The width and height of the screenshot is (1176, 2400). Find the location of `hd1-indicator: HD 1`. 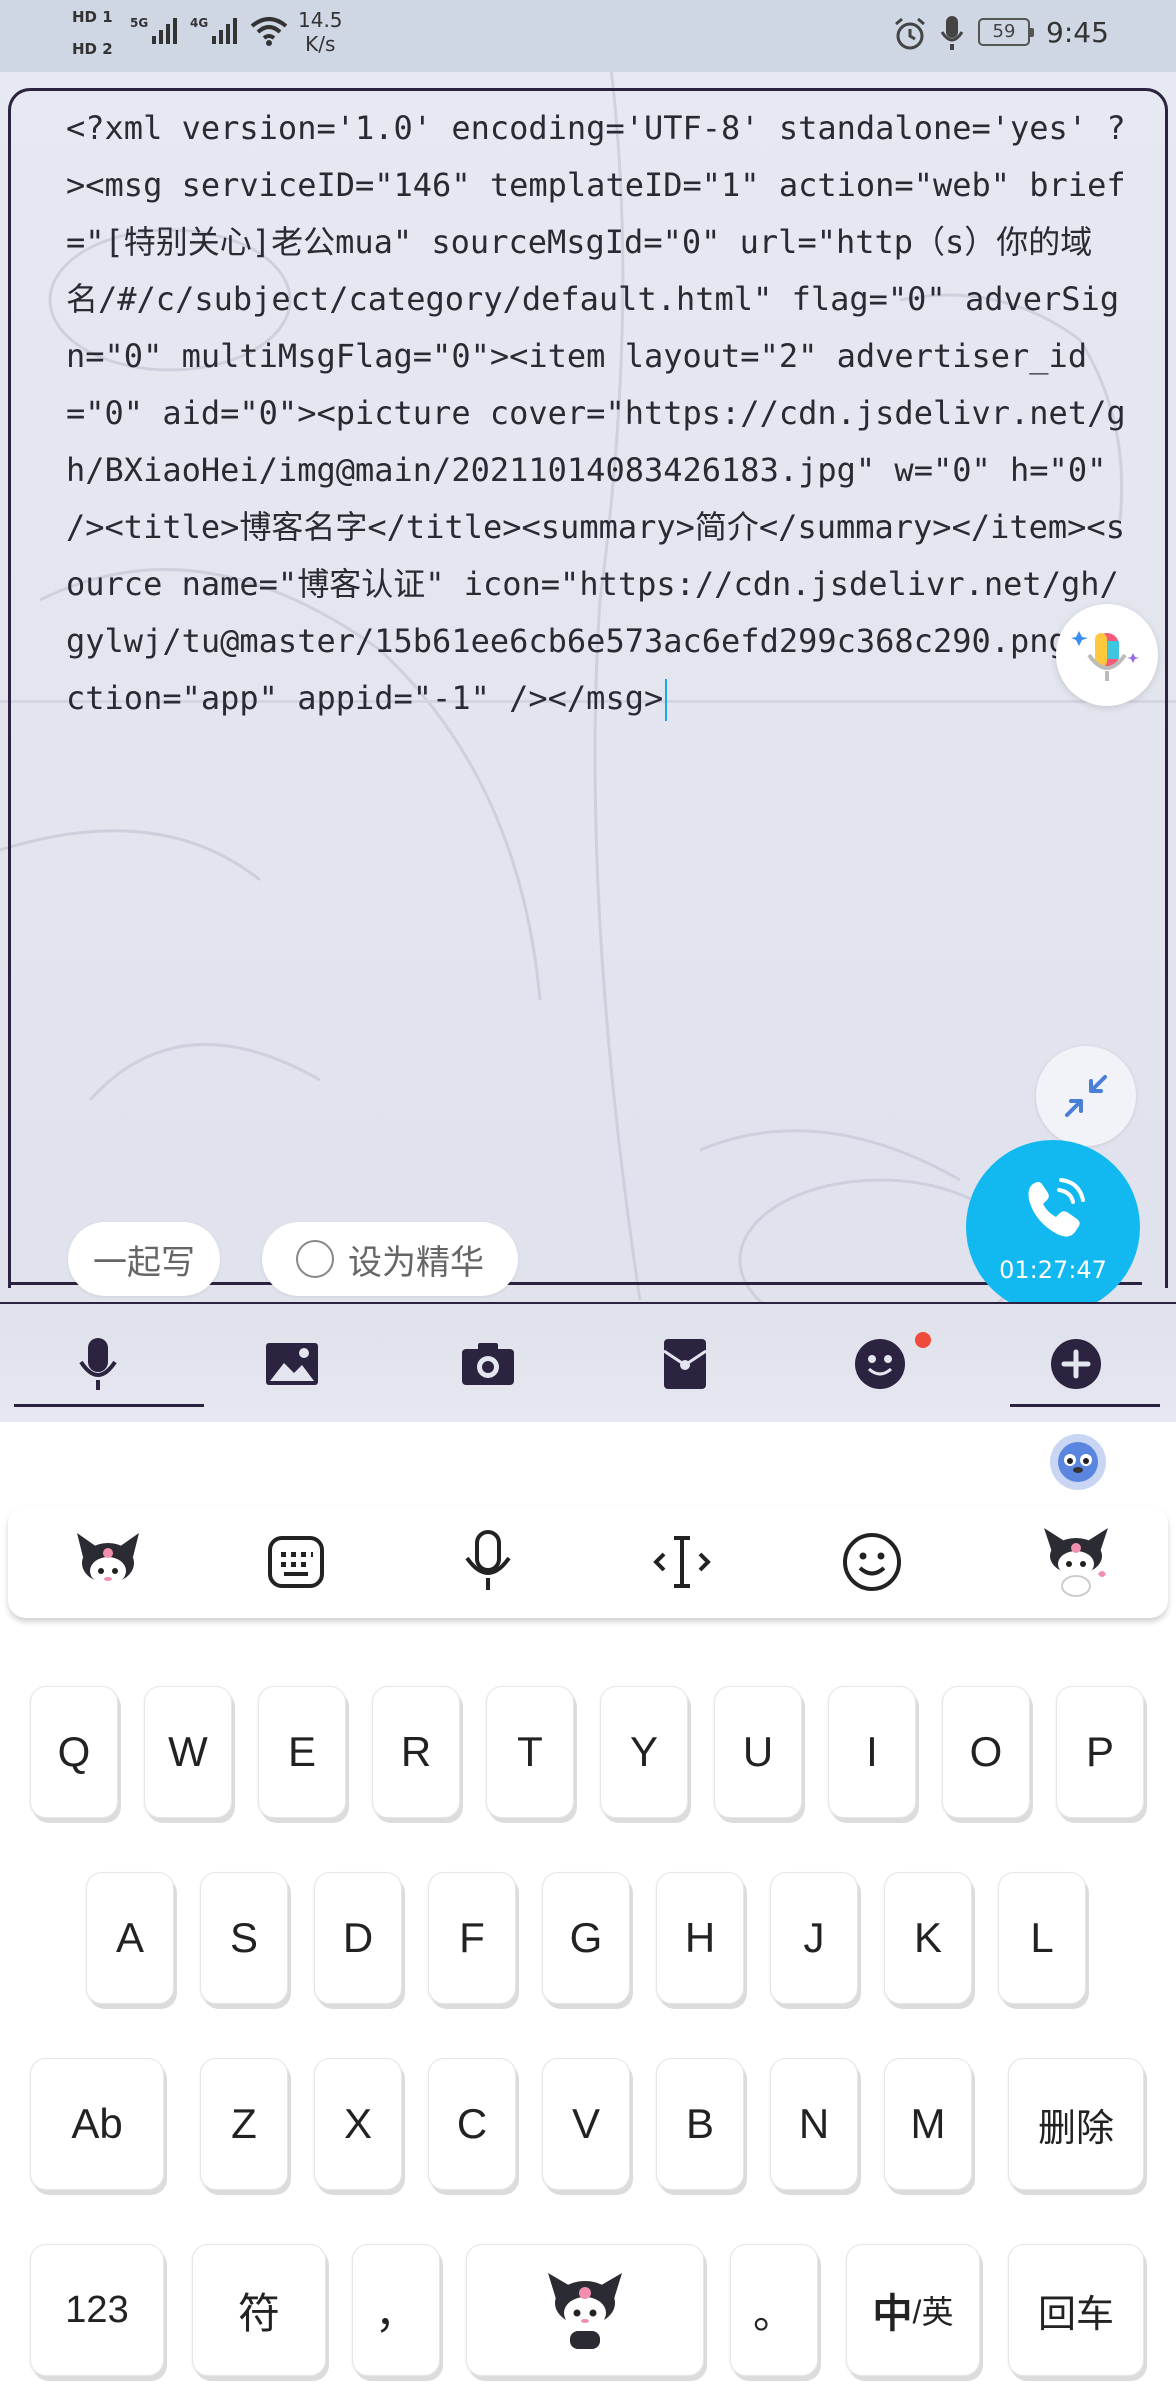

hd1-indicator: HD 1 is located at coordinates (92, 17).